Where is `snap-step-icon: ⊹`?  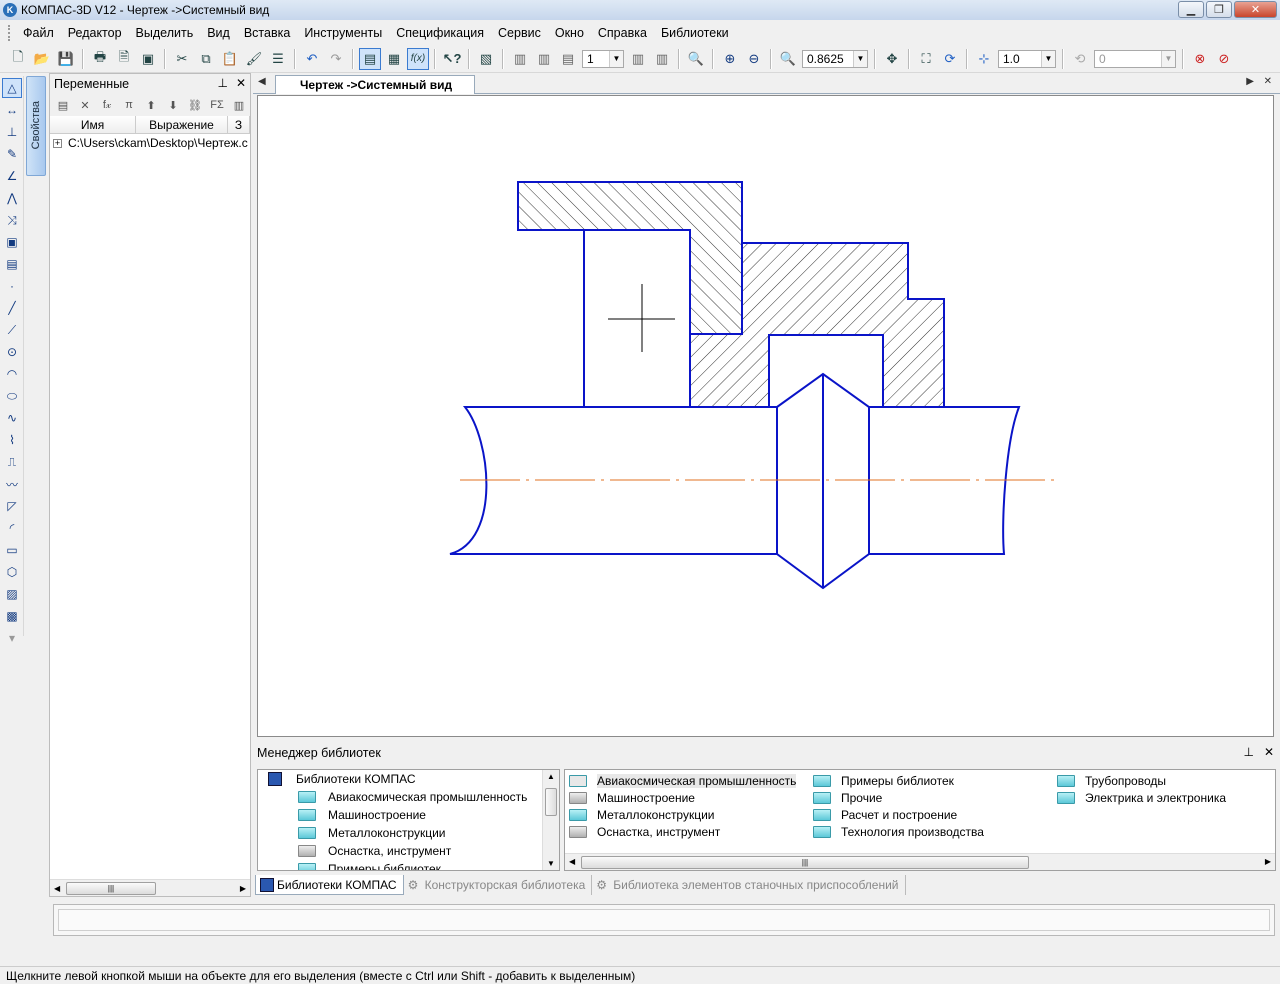 snap-step-icon: ⊹ is located at coordinates (984, 59).